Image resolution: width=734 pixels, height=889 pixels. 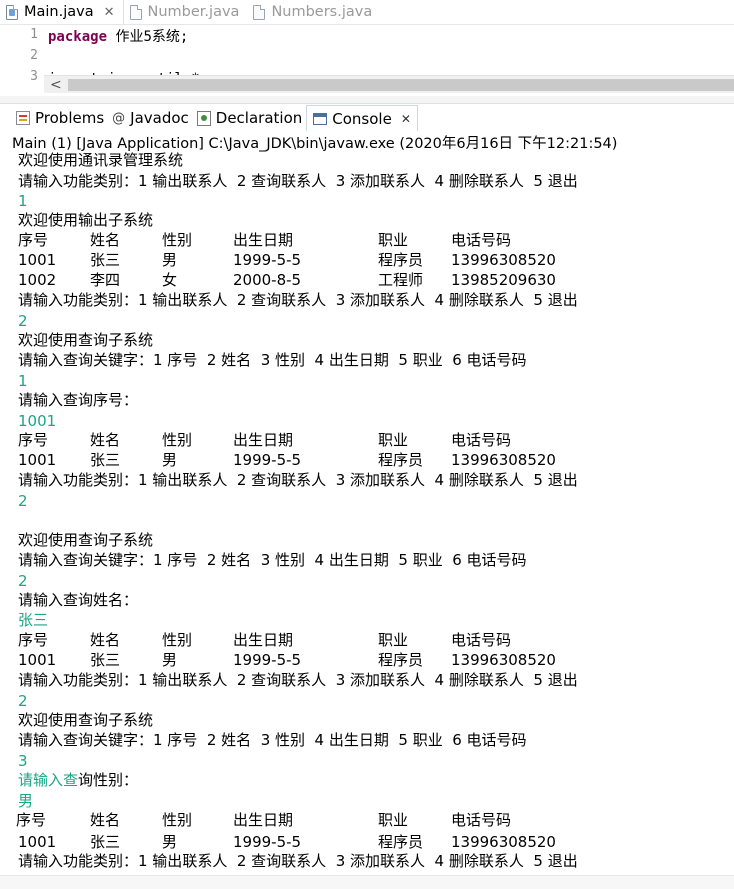 I want to click on console-user-input: 男, so click(x=26, y=801).